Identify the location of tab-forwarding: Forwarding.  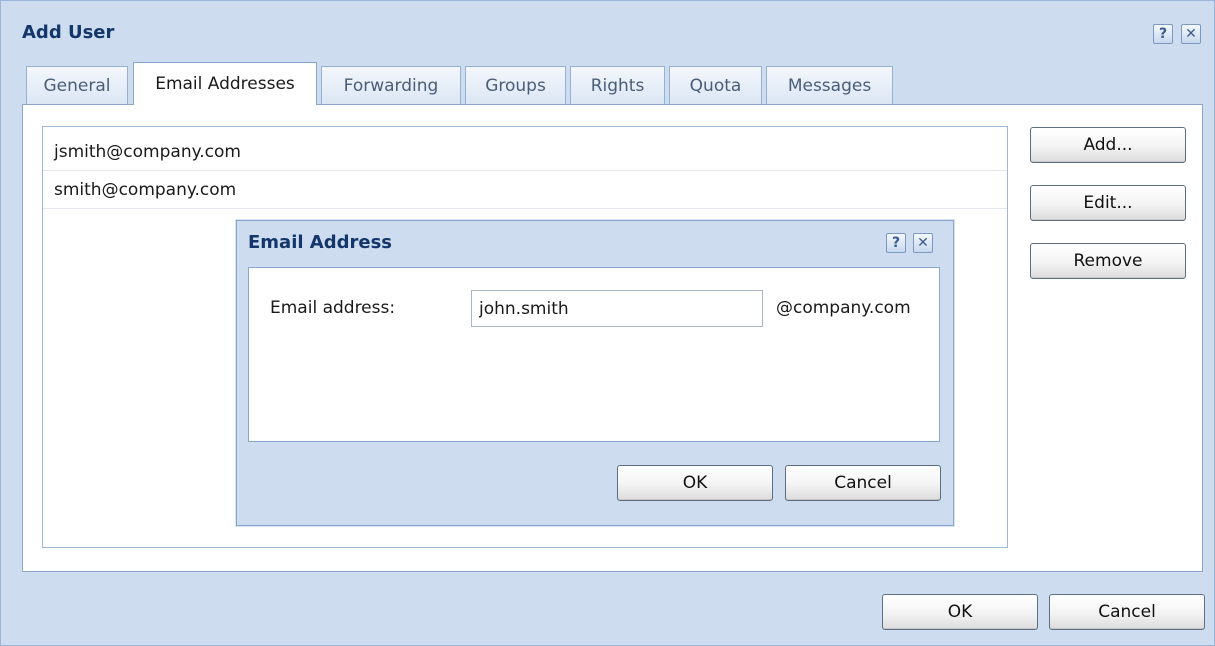
(391, 85).